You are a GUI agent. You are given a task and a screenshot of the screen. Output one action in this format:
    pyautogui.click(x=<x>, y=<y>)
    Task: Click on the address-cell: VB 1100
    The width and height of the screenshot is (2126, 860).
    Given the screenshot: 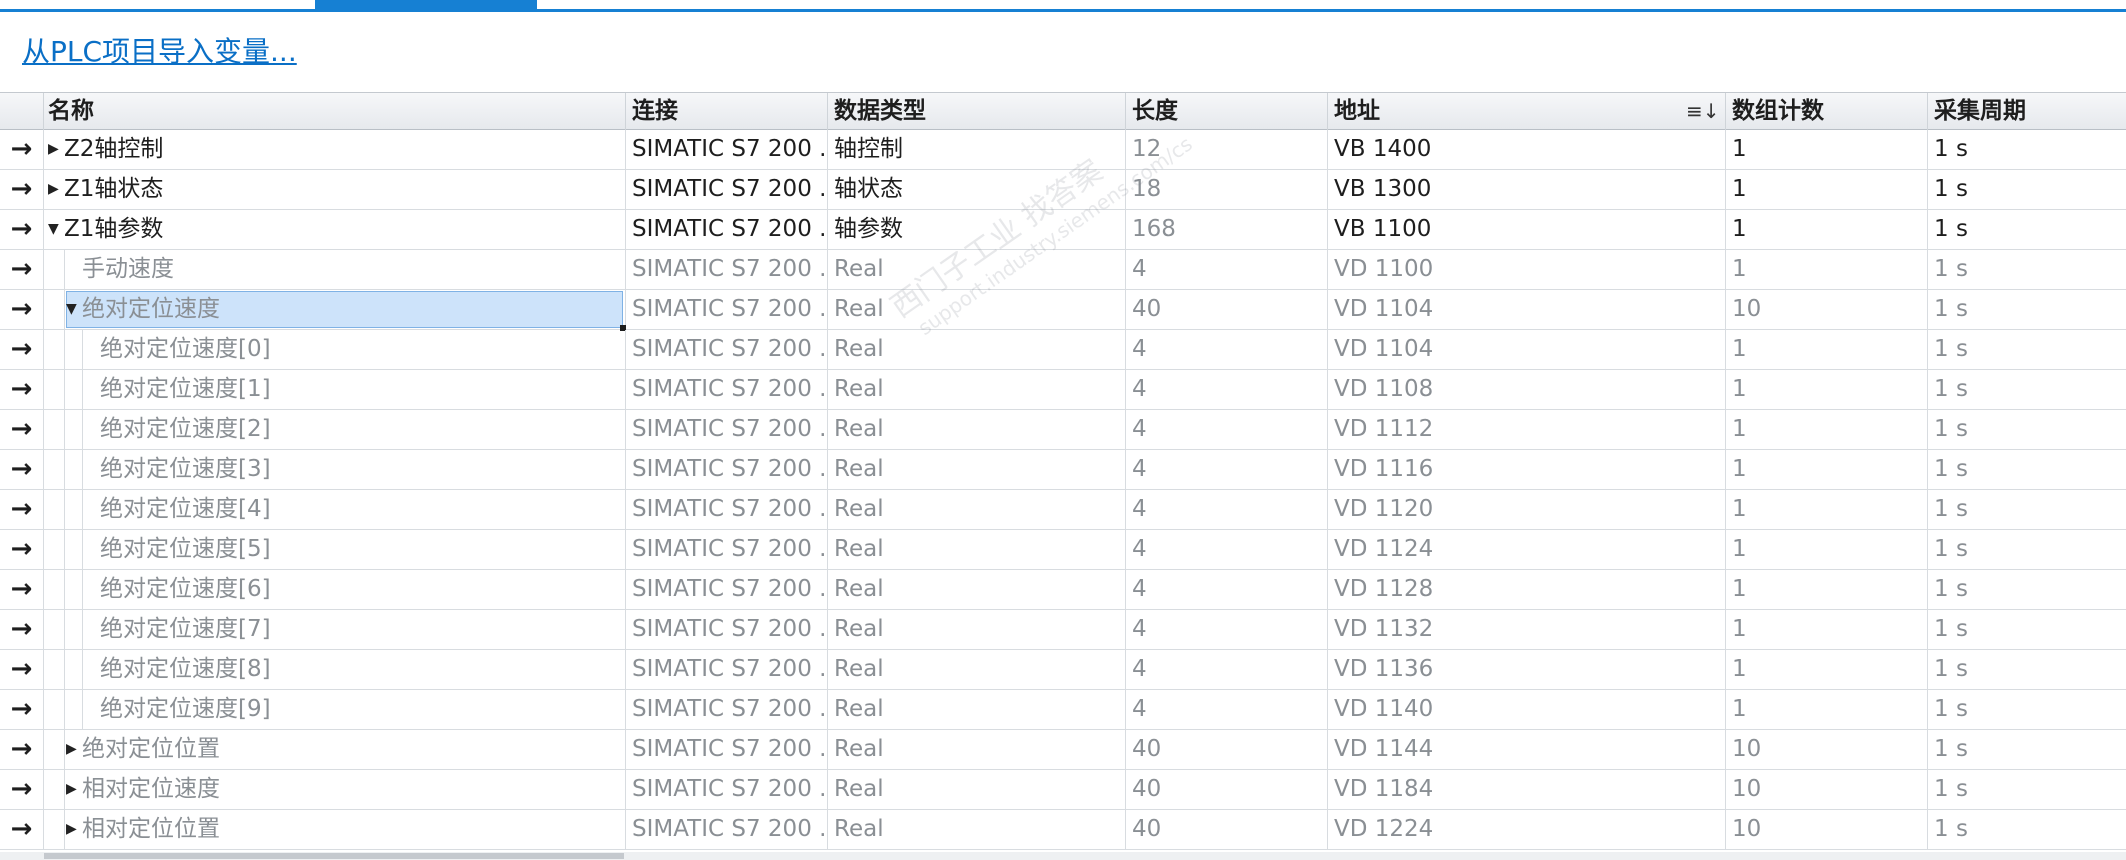 What is the action you would take?
    pyautogui.click(x=1527, y=229)
    